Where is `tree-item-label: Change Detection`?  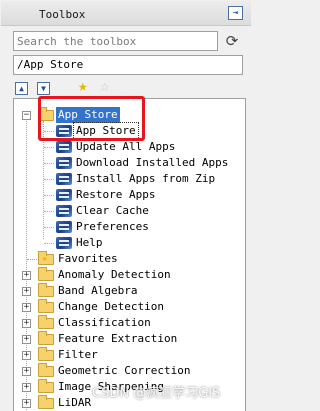
tree-item-label: Change Detection is located at coordinates (111, 306).